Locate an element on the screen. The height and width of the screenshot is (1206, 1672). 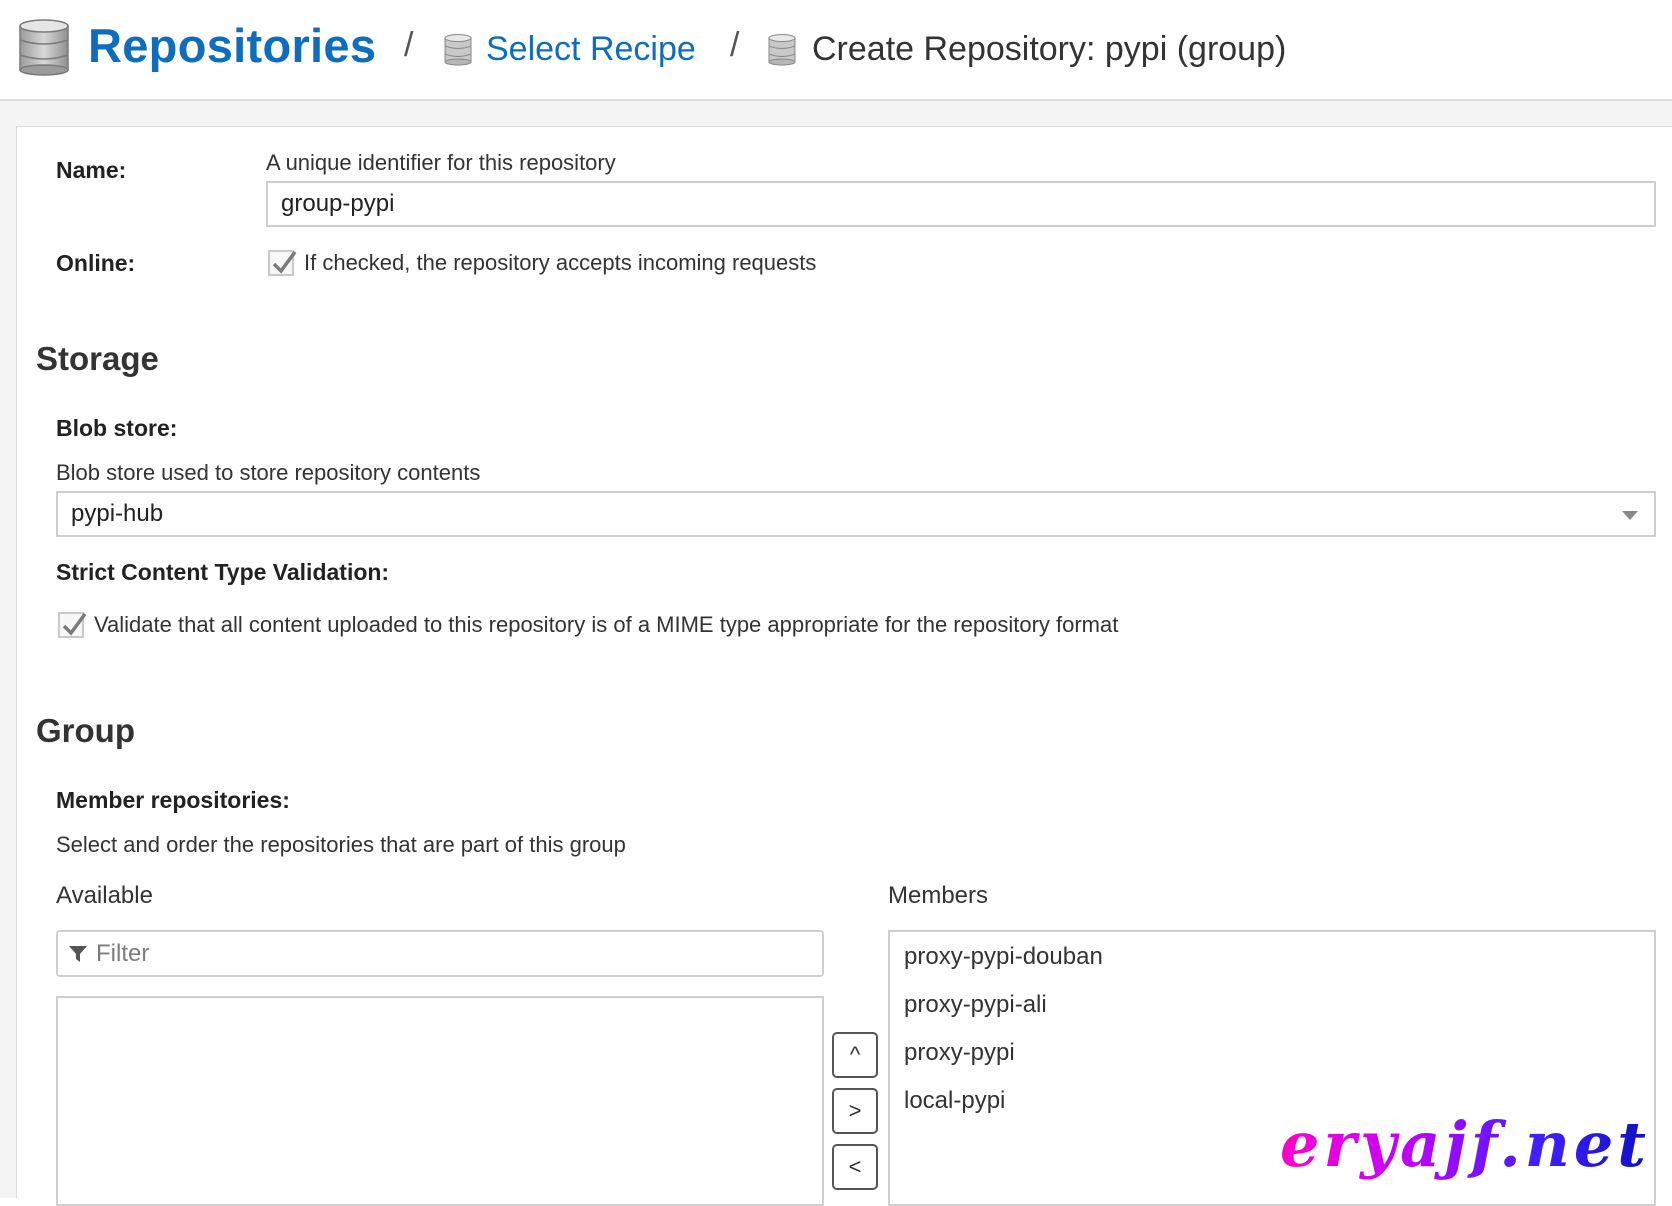
blob-store-value: pypi-hub is located at coordinates (117, 513).